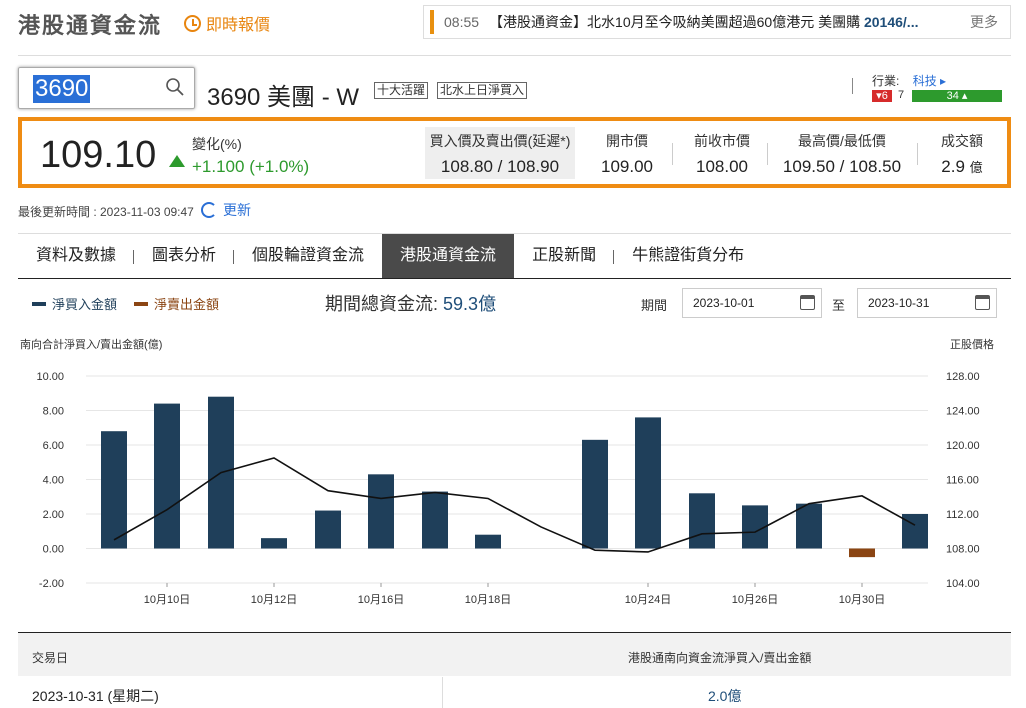 Image resolution: width=1026 pixels, height=708 pixels. Describe the element at coordinates (962, 481) in the screenshot. I see `y2-tick-label: 116.00` at that location.